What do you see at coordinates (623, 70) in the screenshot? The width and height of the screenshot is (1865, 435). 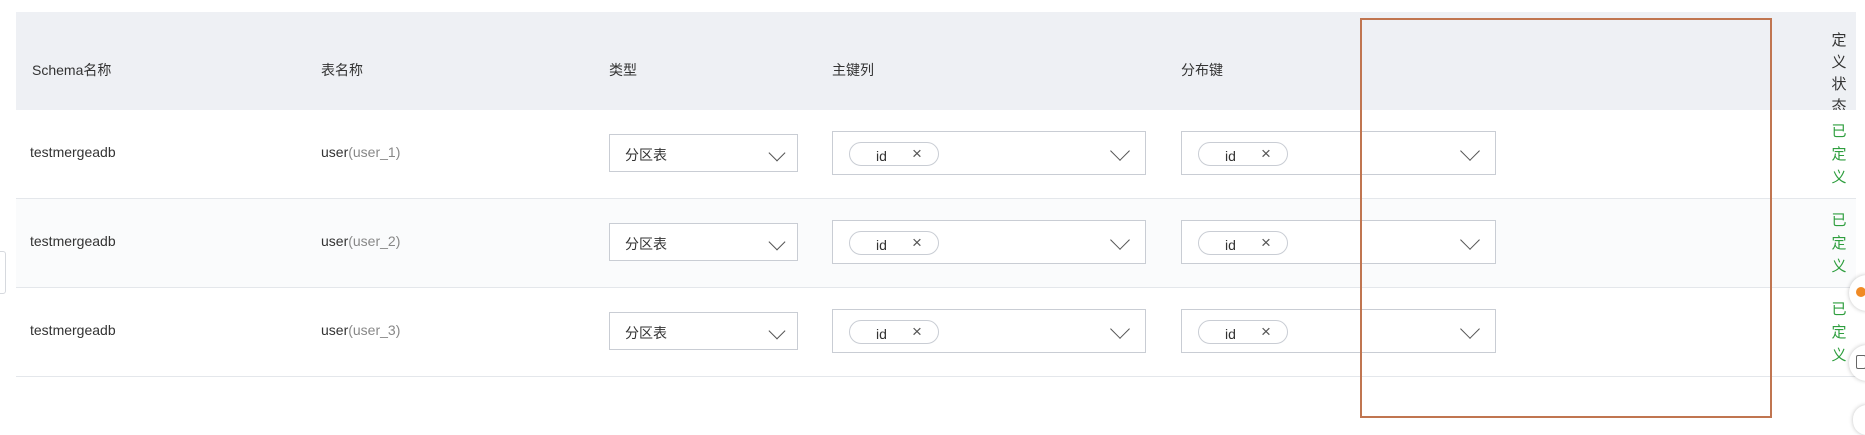 I see `header-type: 类型` at bounding box center [623, 70].